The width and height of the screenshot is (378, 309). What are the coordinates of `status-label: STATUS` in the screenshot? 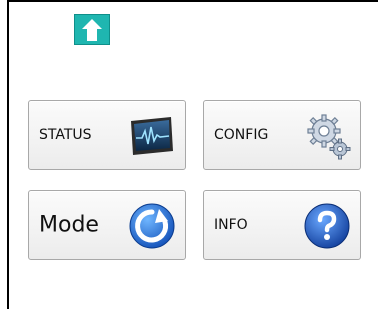 It's located at (65, 135).